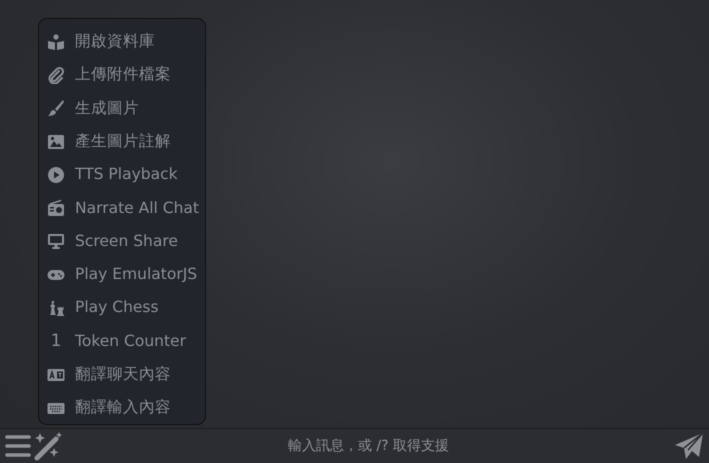  I want to click on menu-item: 翻譯聊天內容, so click(122, 375).